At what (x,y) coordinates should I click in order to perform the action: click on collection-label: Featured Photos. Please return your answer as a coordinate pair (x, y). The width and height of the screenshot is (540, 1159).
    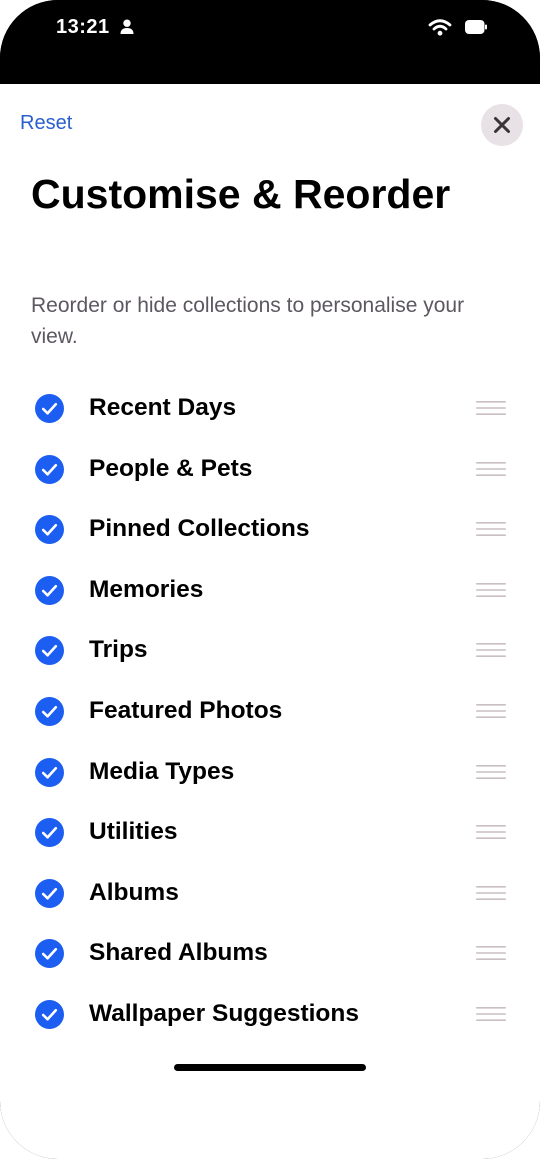
    Looking at the image, I should click on (186, 710).